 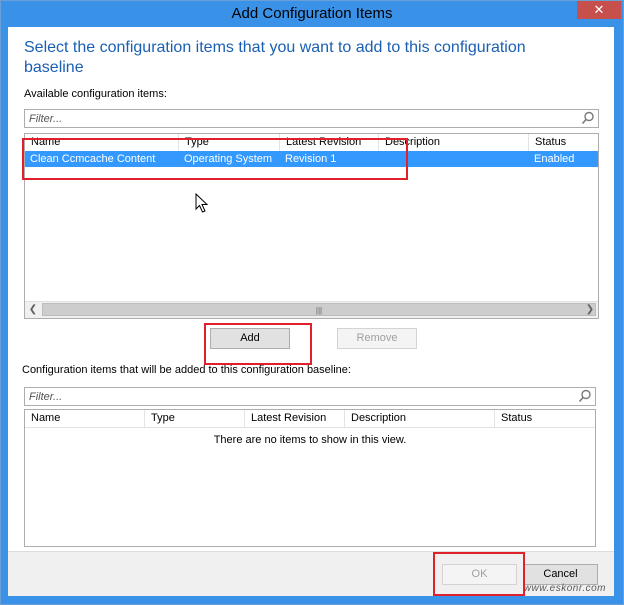 What do you see at coordinates (295, 418) in the screenshot?
I see `column-header-latest-revision: Latest Revision` at bounding box center [295, 418].